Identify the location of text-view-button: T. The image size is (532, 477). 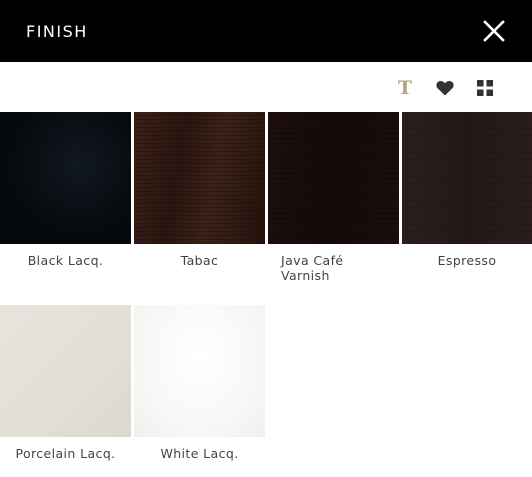
(405, 88).